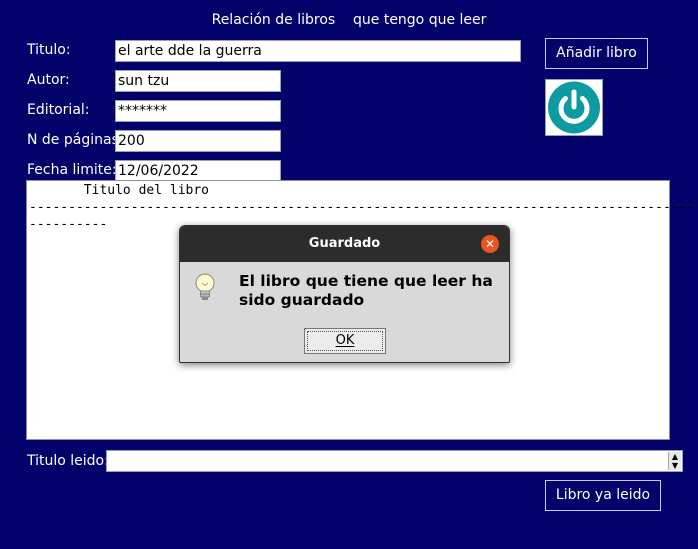 The height and width of the screenshot is (549, 698). Describe the element at coordinates (68, 461) in the screenshot. I see `titulo-leido-label: Titulo leido:` at that location.